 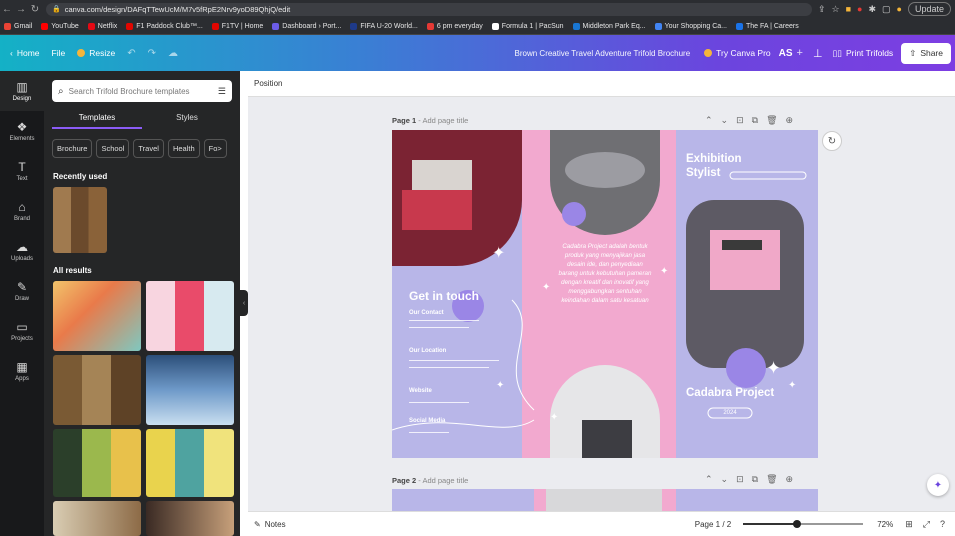 What do you see at coordinates (18, 26) in the screenshot?
I see `bookmark-item: Gmail` at bounding box center [18, 26].